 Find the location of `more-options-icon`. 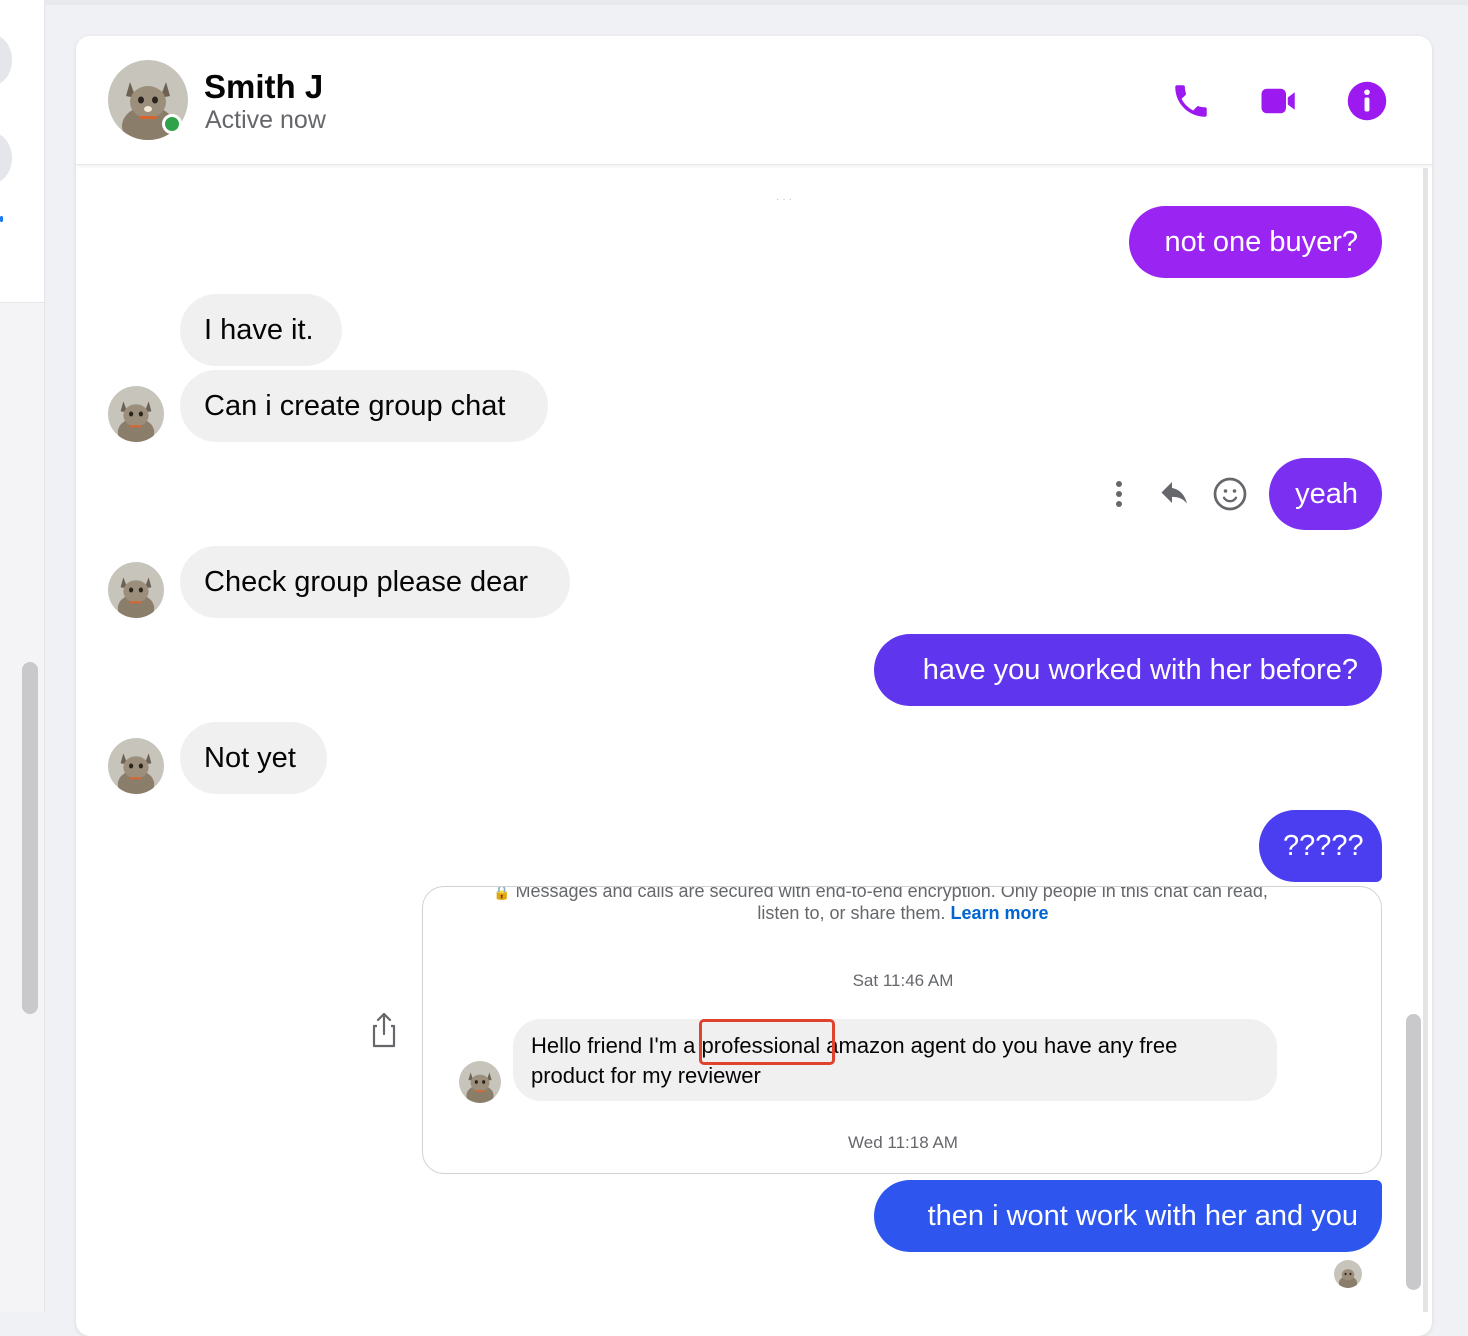

more-options-icon is located at coordinates (1119, 495).